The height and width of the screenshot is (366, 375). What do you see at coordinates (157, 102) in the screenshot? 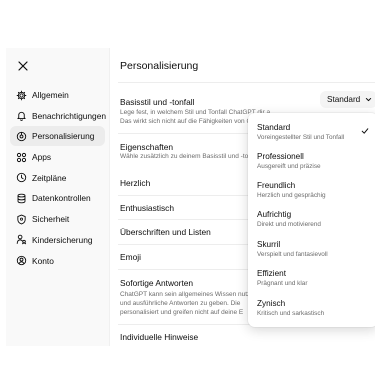
I see `base-style-label: Basisstil und -tonfall` at bounding box center [157, 102].